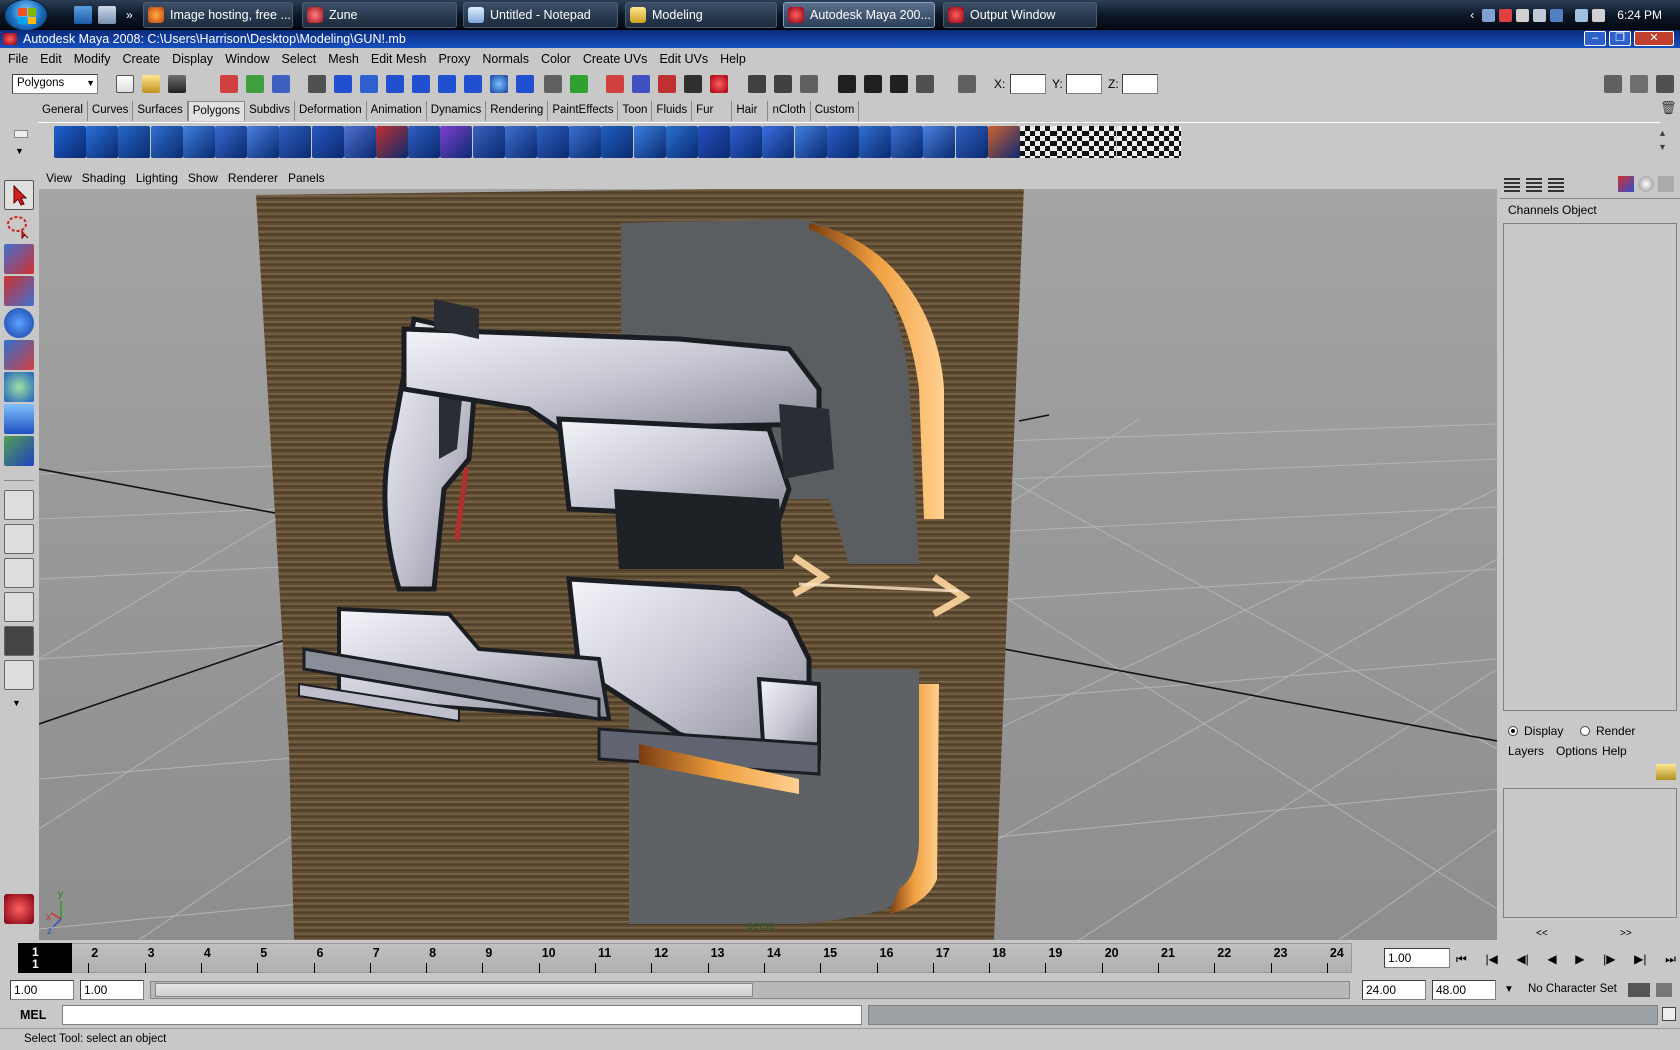 The height and width of the screenshot is (1050, 1680). I want to click on quicklaunch-more-icon: », so click(129, 15).